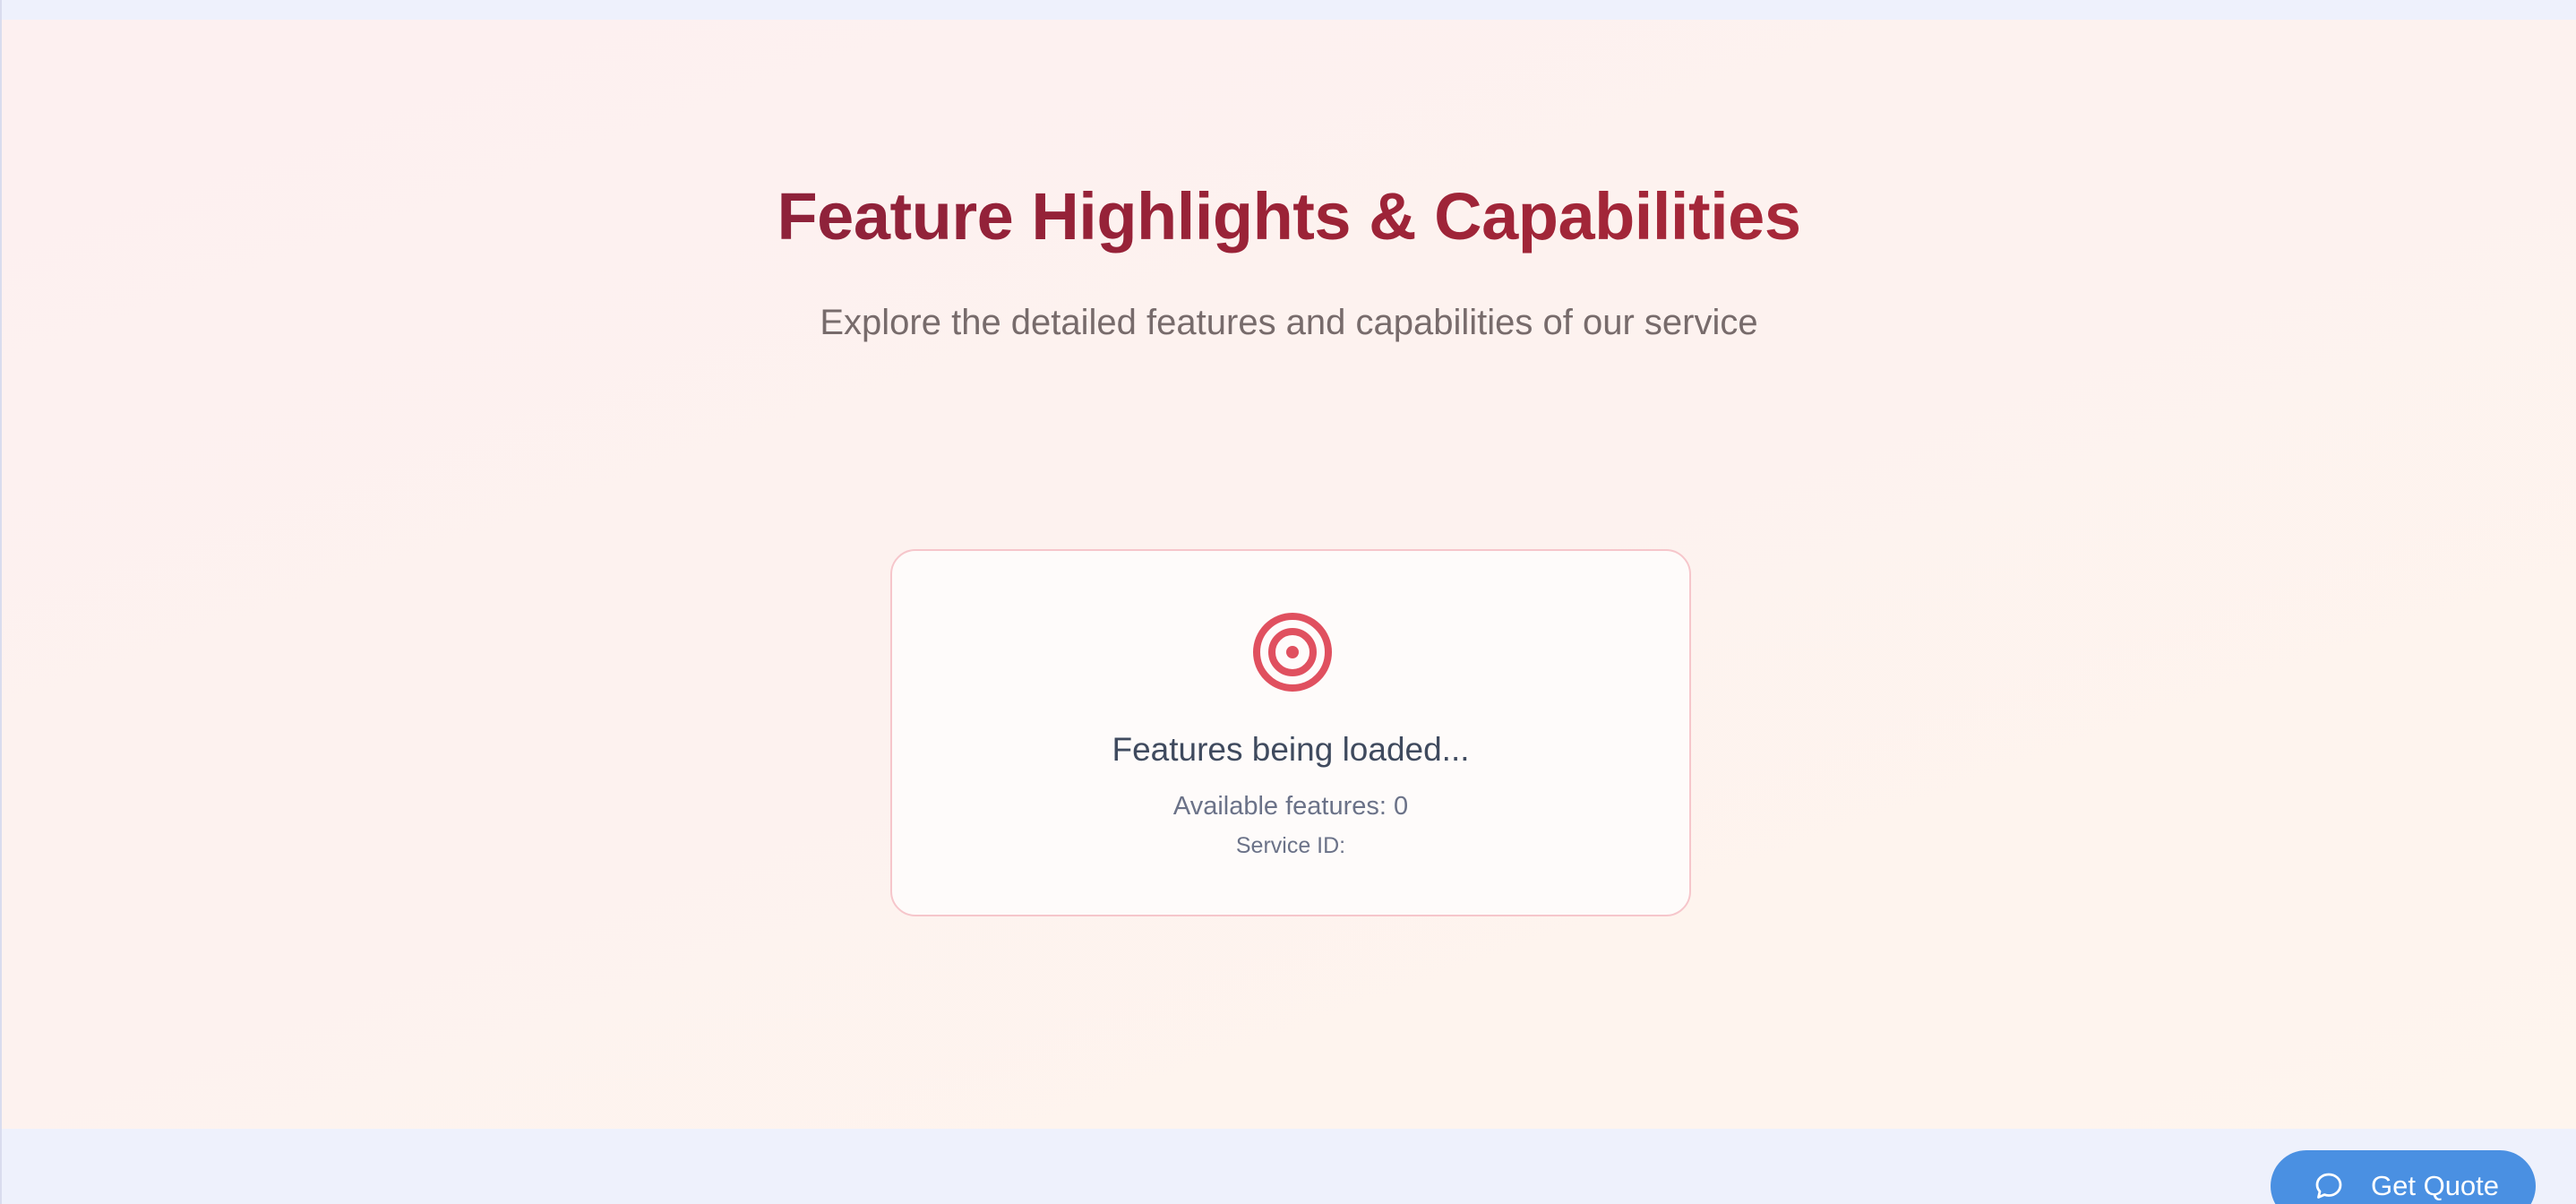  I want to click on section-title: Feature Highlights & Capabilities, so click(1289, 217).